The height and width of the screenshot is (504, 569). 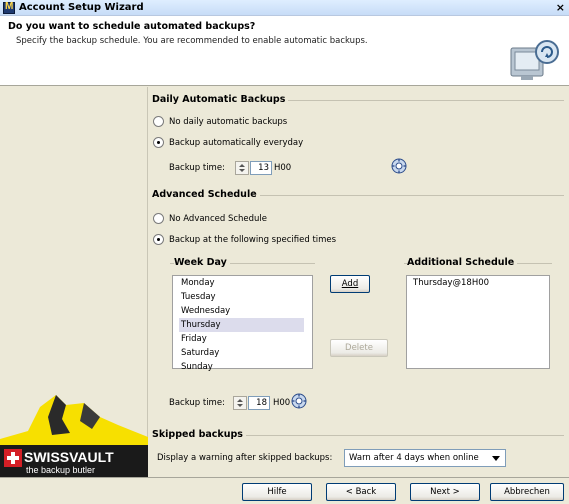 I want to click on delete-button: Delete, so click(x=359, y=348).